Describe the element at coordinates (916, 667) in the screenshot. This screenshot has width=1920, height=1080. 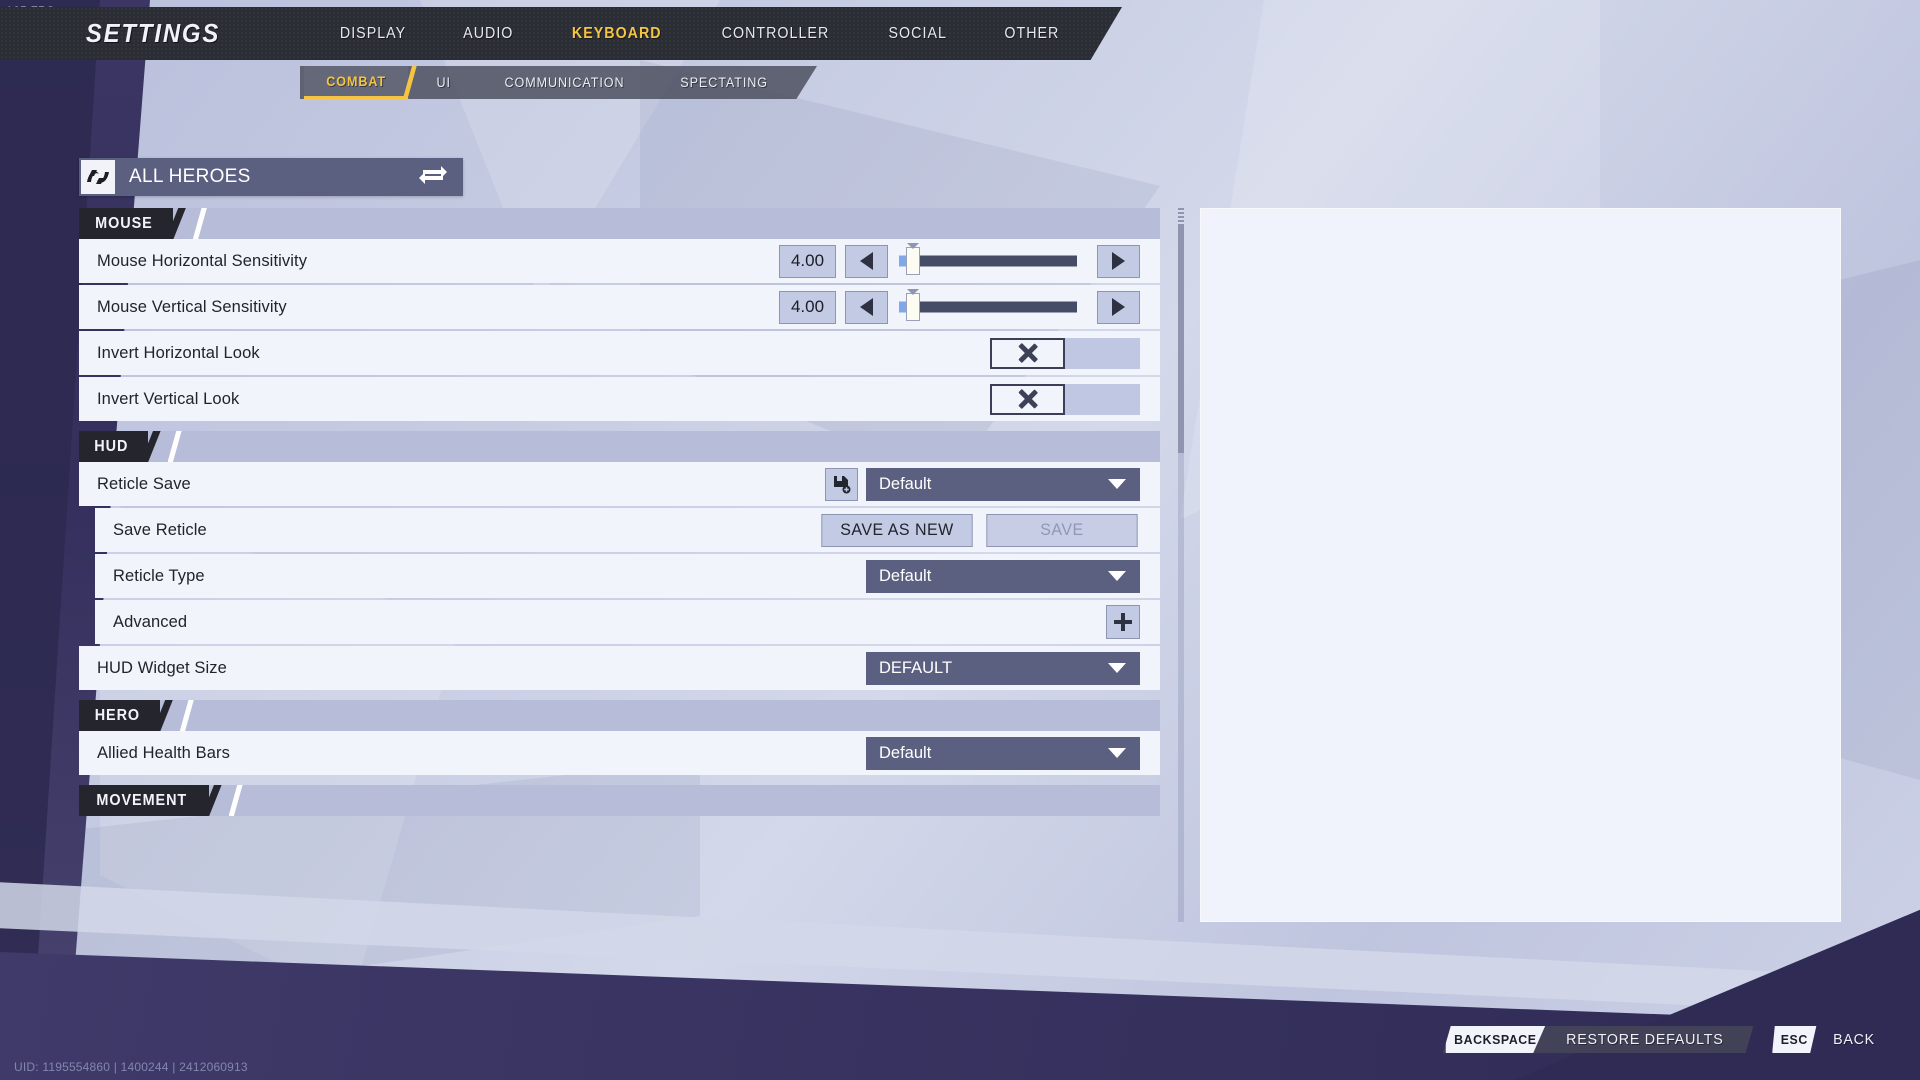
I see `dropdown-value: DEFAULT` at that location.